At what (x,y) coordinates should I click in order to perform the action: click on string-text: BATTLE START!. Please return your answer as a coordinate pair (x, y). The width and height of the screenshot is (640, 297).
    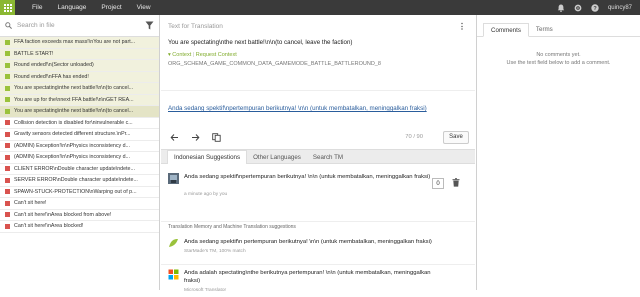
    Looking at the image, I should click on (34, 53).